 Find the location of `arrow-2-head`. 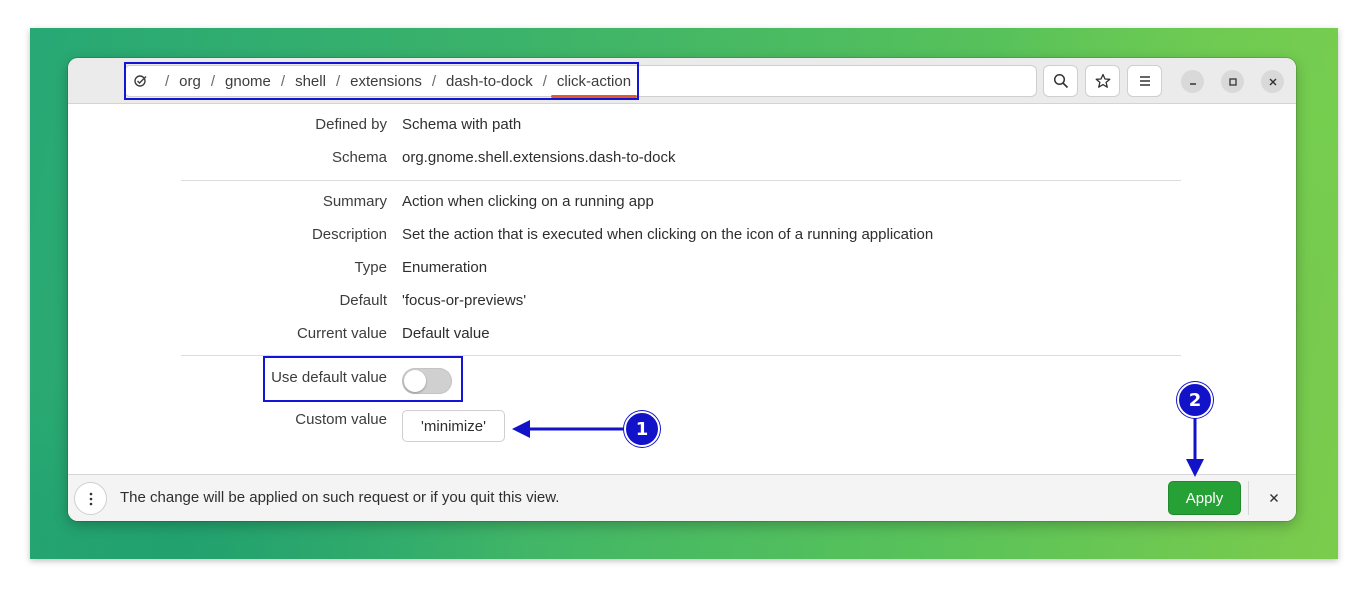

arrow-2-head is located at coordinates (1195, 468).